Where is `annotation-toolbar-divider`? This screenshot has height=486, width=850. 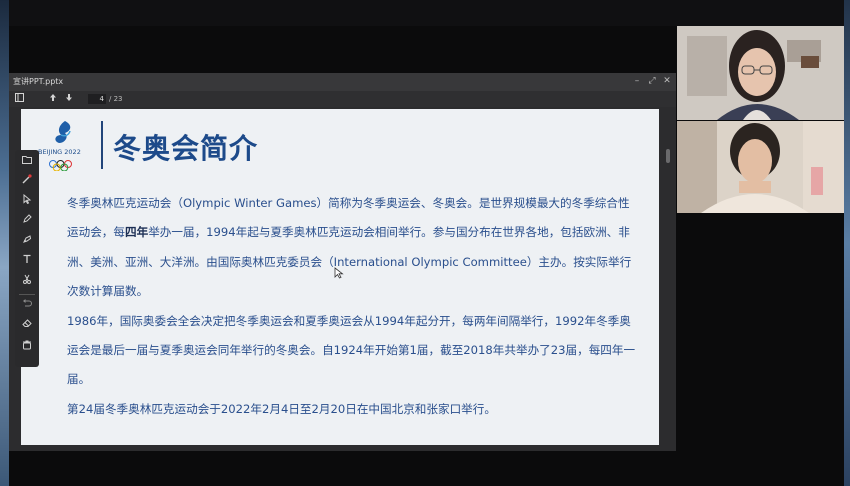
annotation-toolbar-divider is located at coordinates (27, 294).